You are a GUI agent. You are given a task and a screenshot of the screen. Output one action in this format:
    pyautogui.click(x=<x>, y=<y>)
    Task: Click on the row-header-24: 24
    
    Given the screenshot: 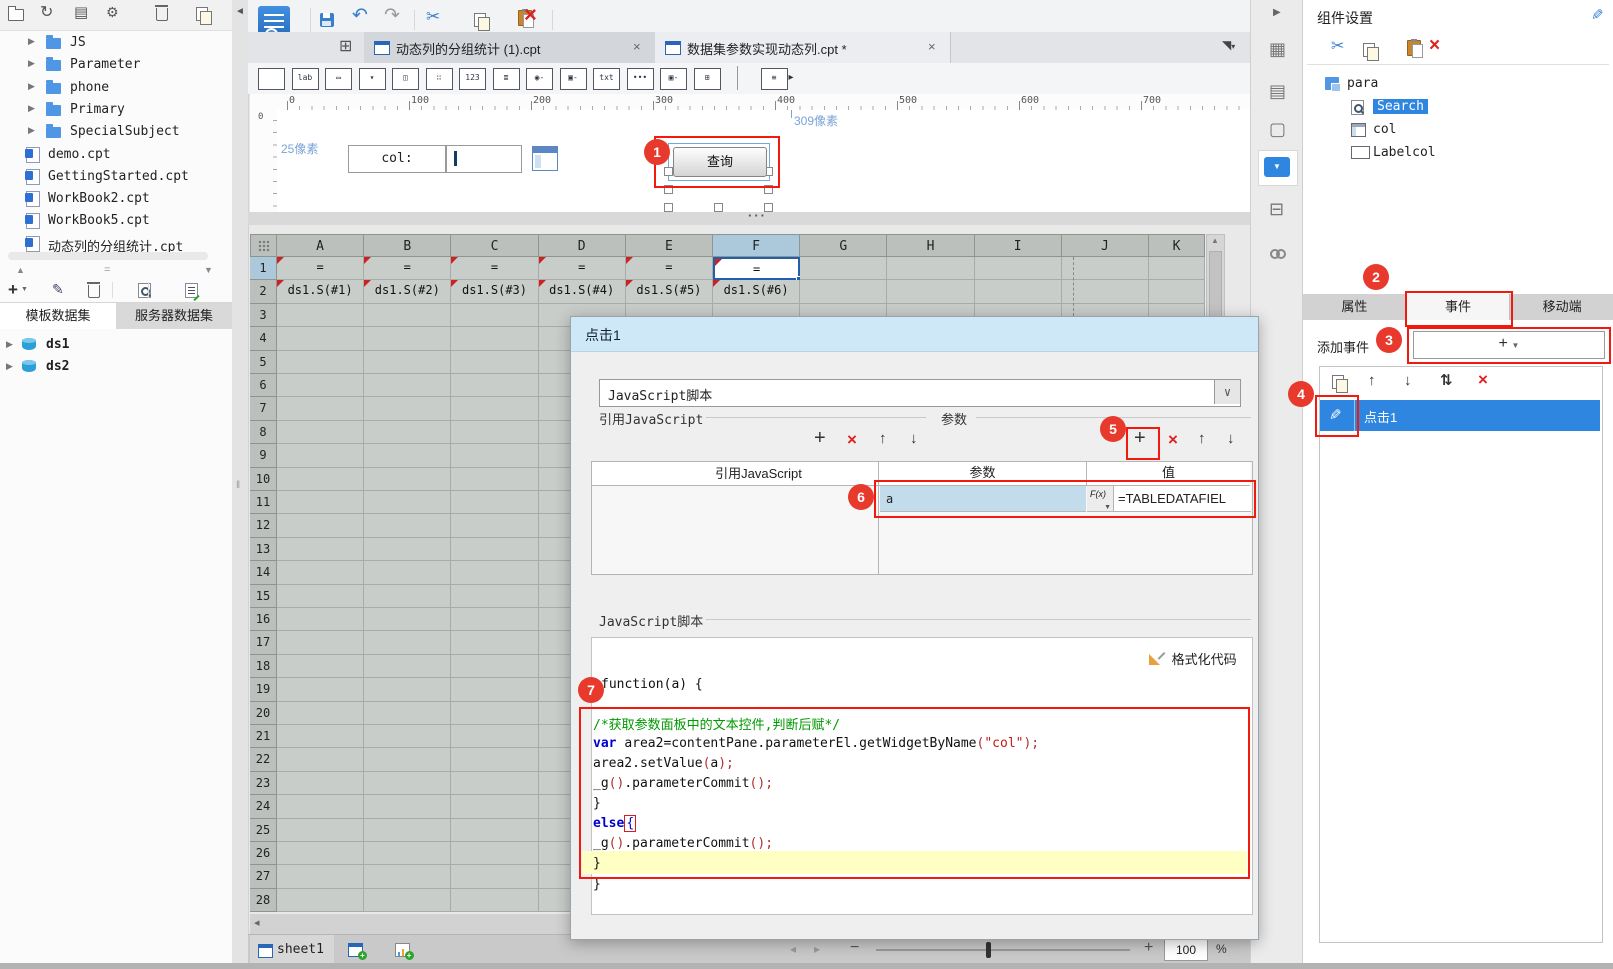 What is the action you would take?
    pyautogui.click(x=263, y=807)
    